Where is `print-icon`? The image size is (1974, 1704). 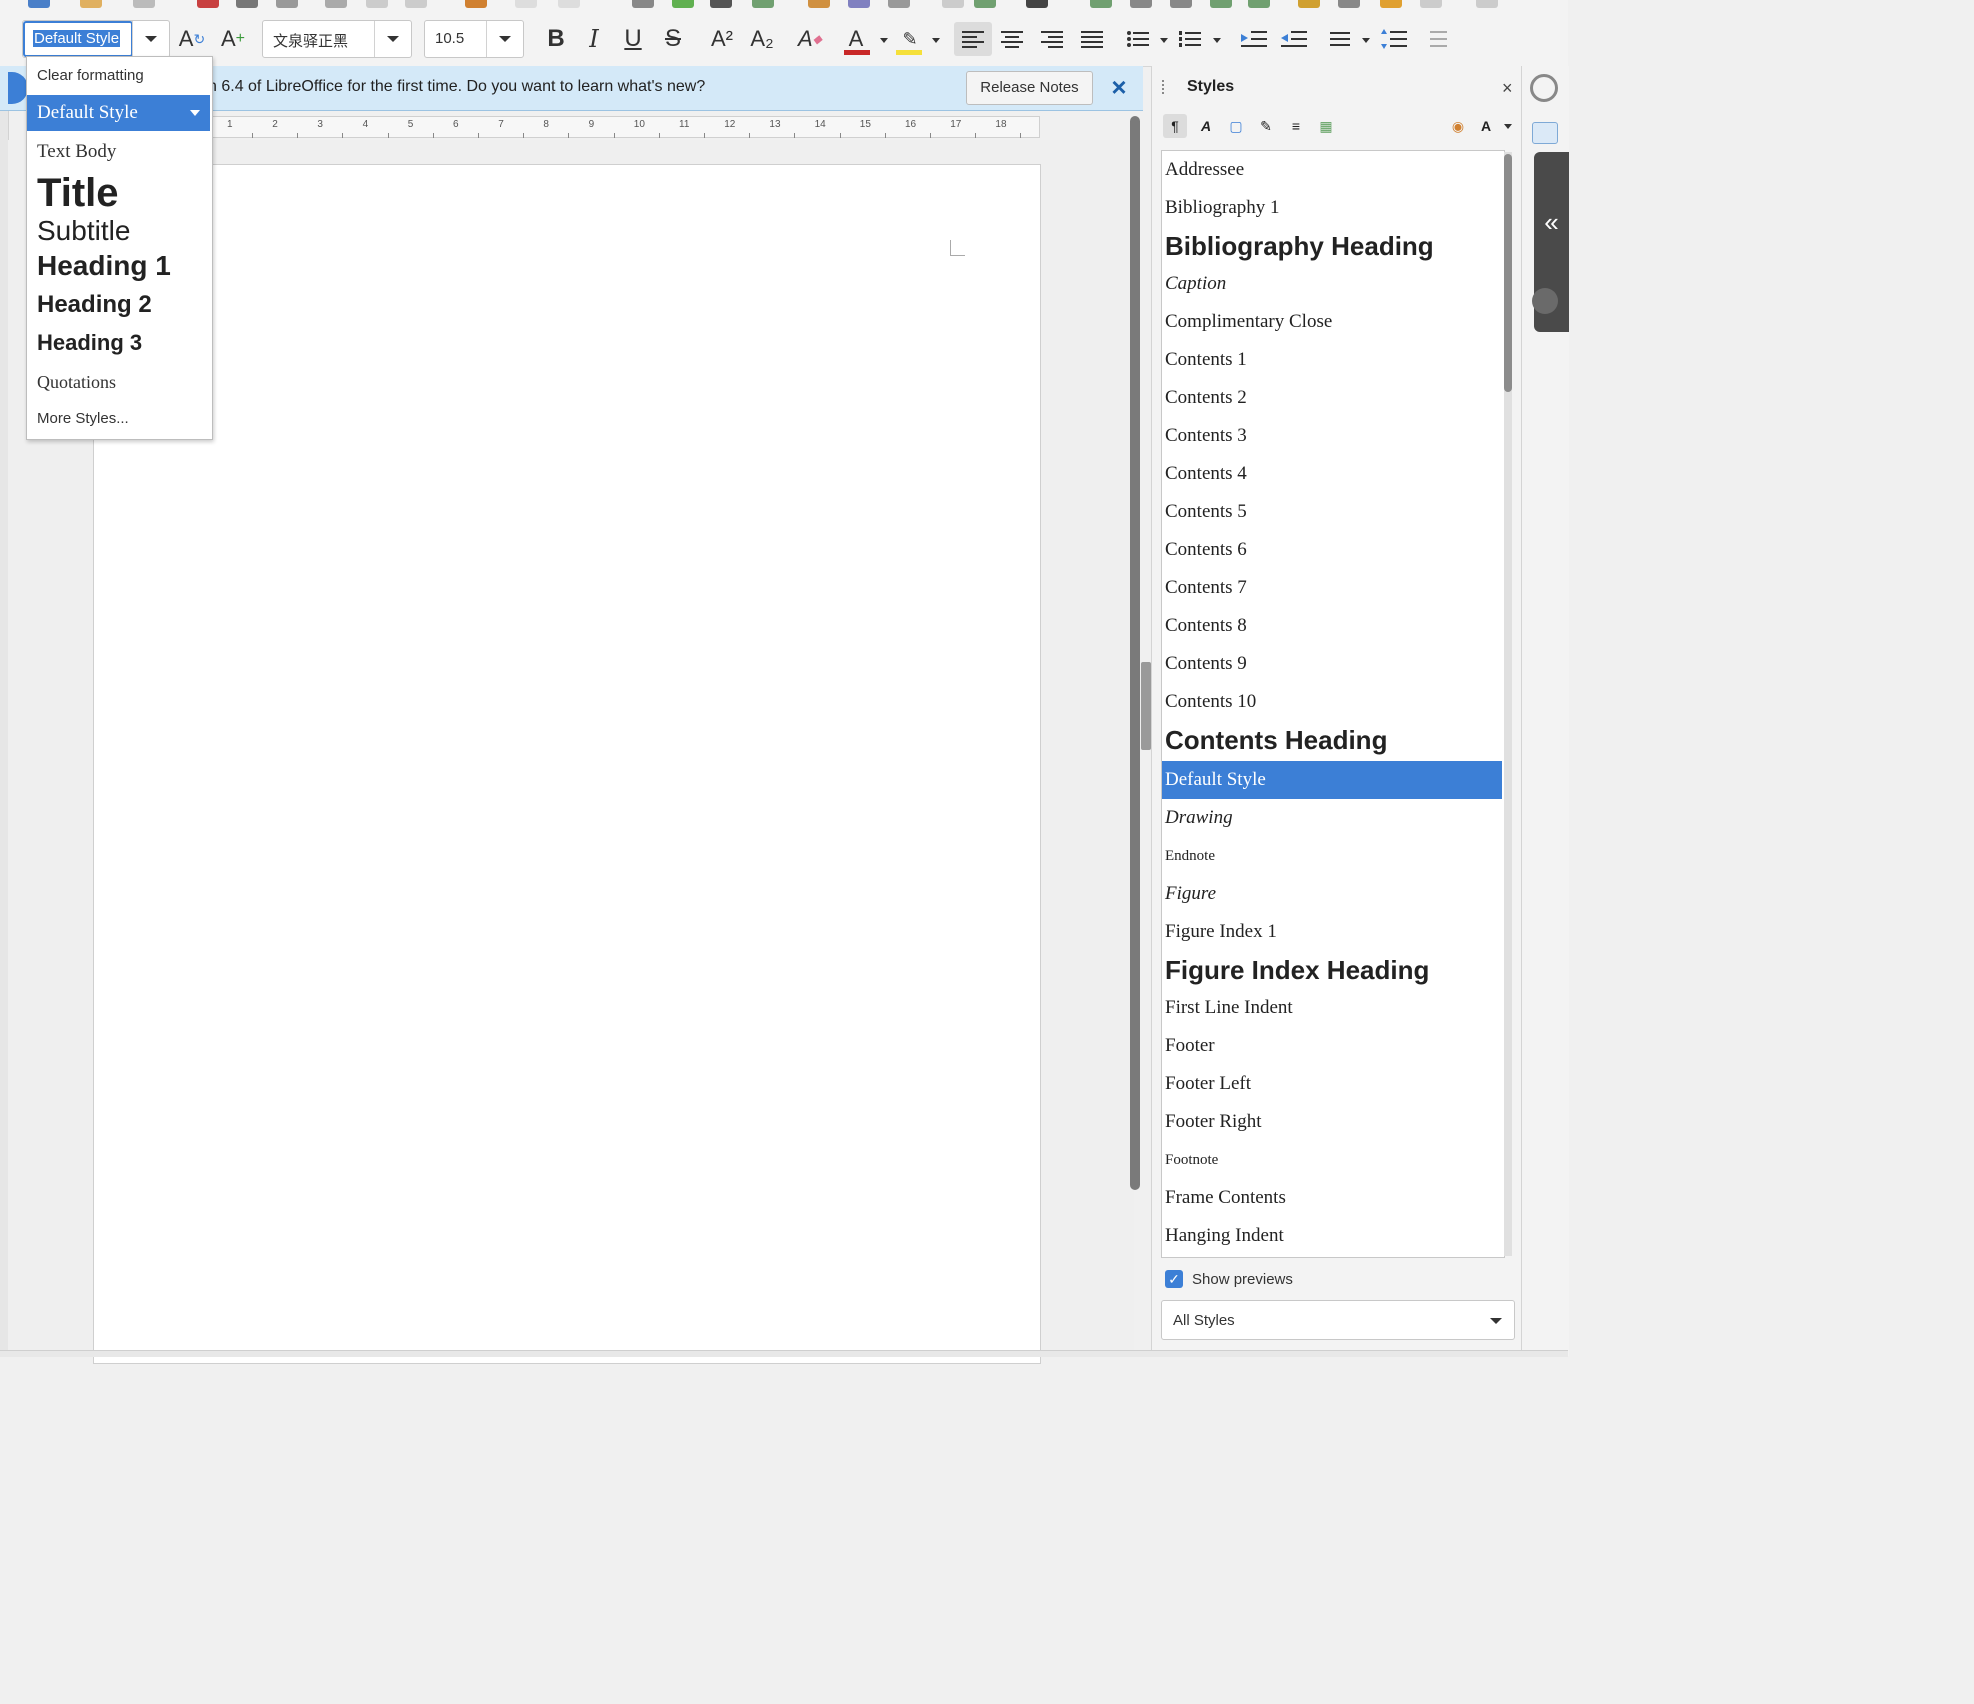
print-icon is located at coordinates (247, 4).